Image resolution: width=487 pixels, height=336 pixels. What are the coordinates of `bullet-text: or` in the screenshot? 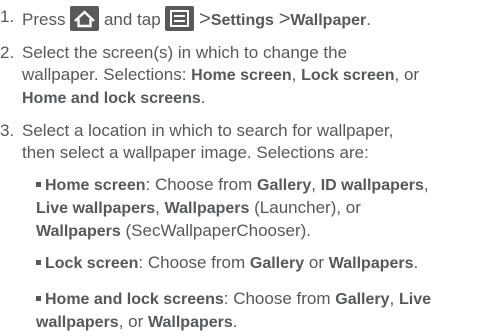 It's located at (316, 262).